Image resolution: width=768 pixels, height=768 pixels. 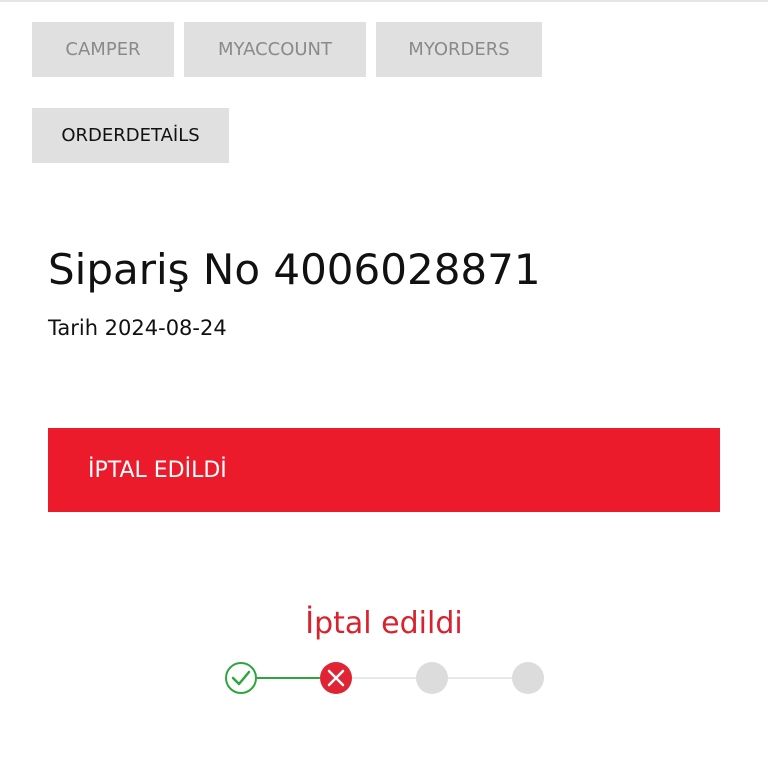 I want to click on breadcrumb-label: CAMPER, so click(x=103, y=49).